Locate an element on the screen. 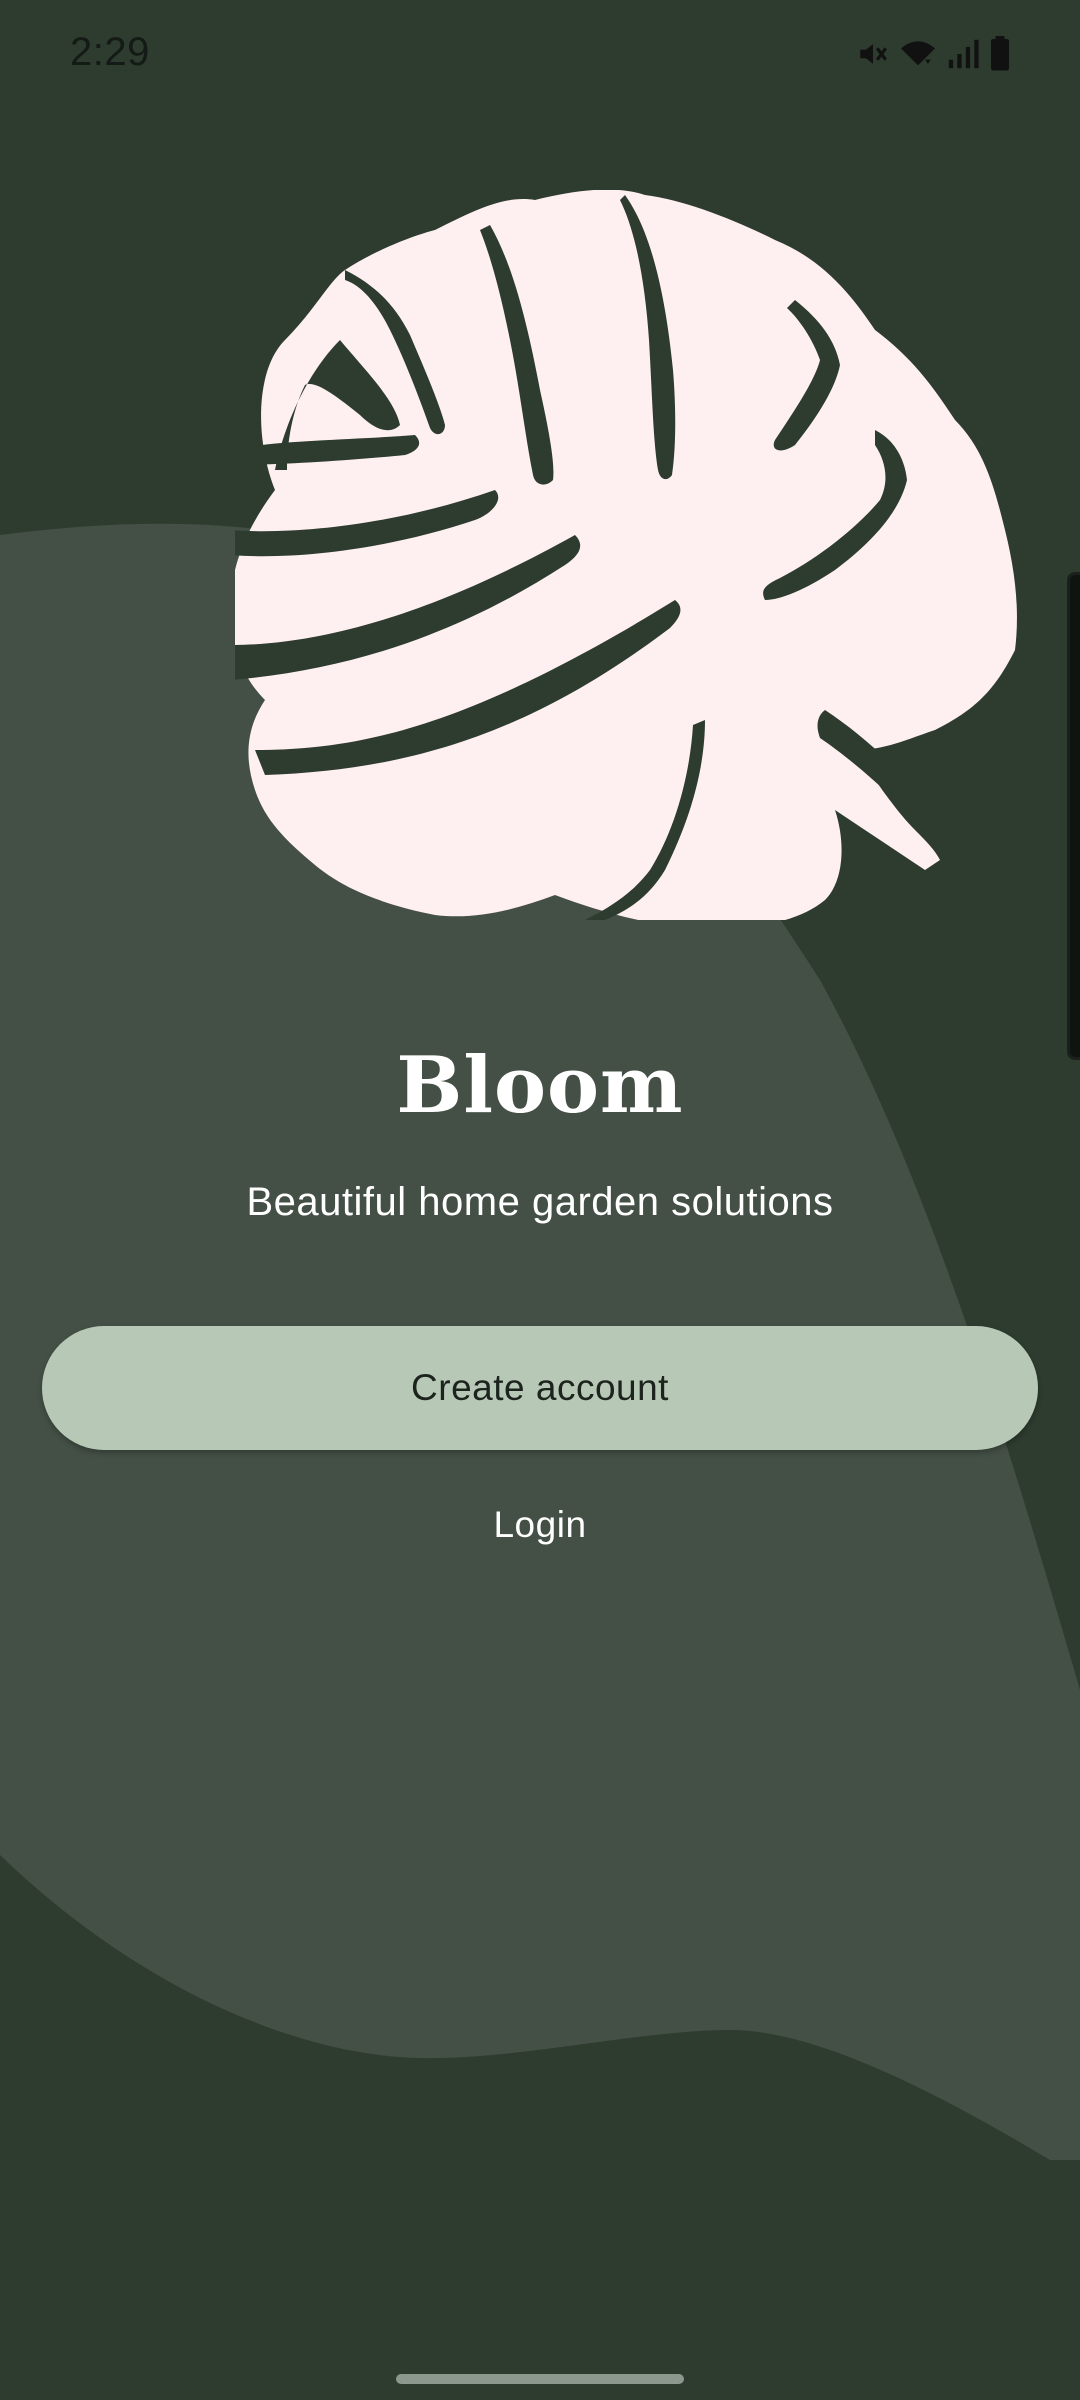 The width and height of the screenshot is (1080, 2400). app-subtitle: Beautiful home garden solutions is located at coordinates (540, 1202).